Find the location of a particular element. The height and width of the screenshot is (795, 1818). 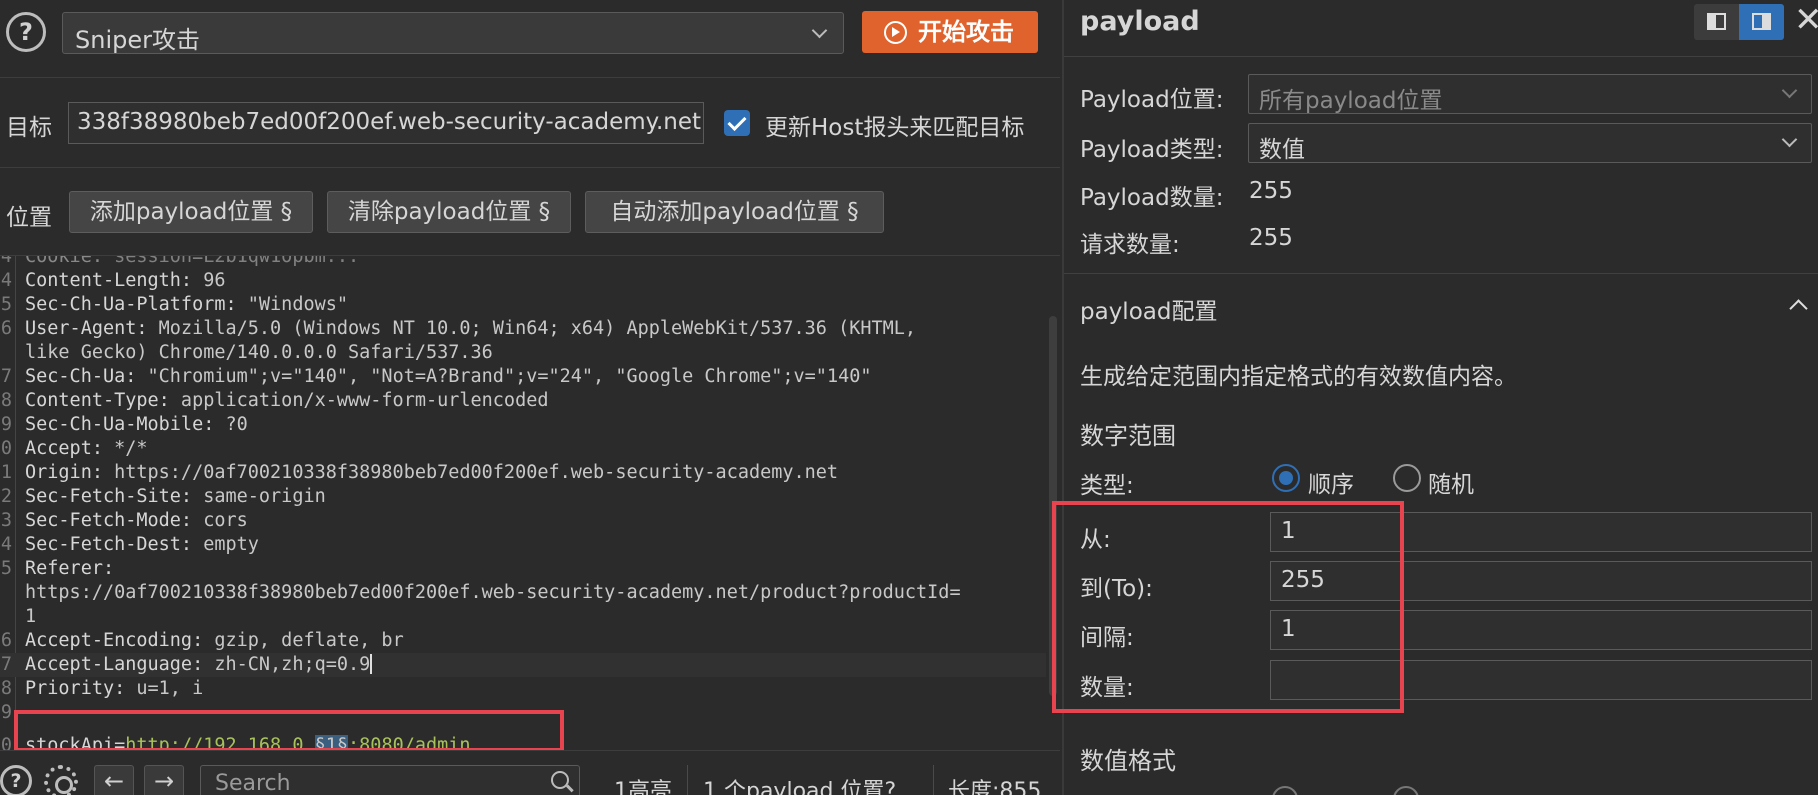

request-line: 5 Sec-Ch-Ua-Platform: "Windows" is located at coordinates (523, 305).